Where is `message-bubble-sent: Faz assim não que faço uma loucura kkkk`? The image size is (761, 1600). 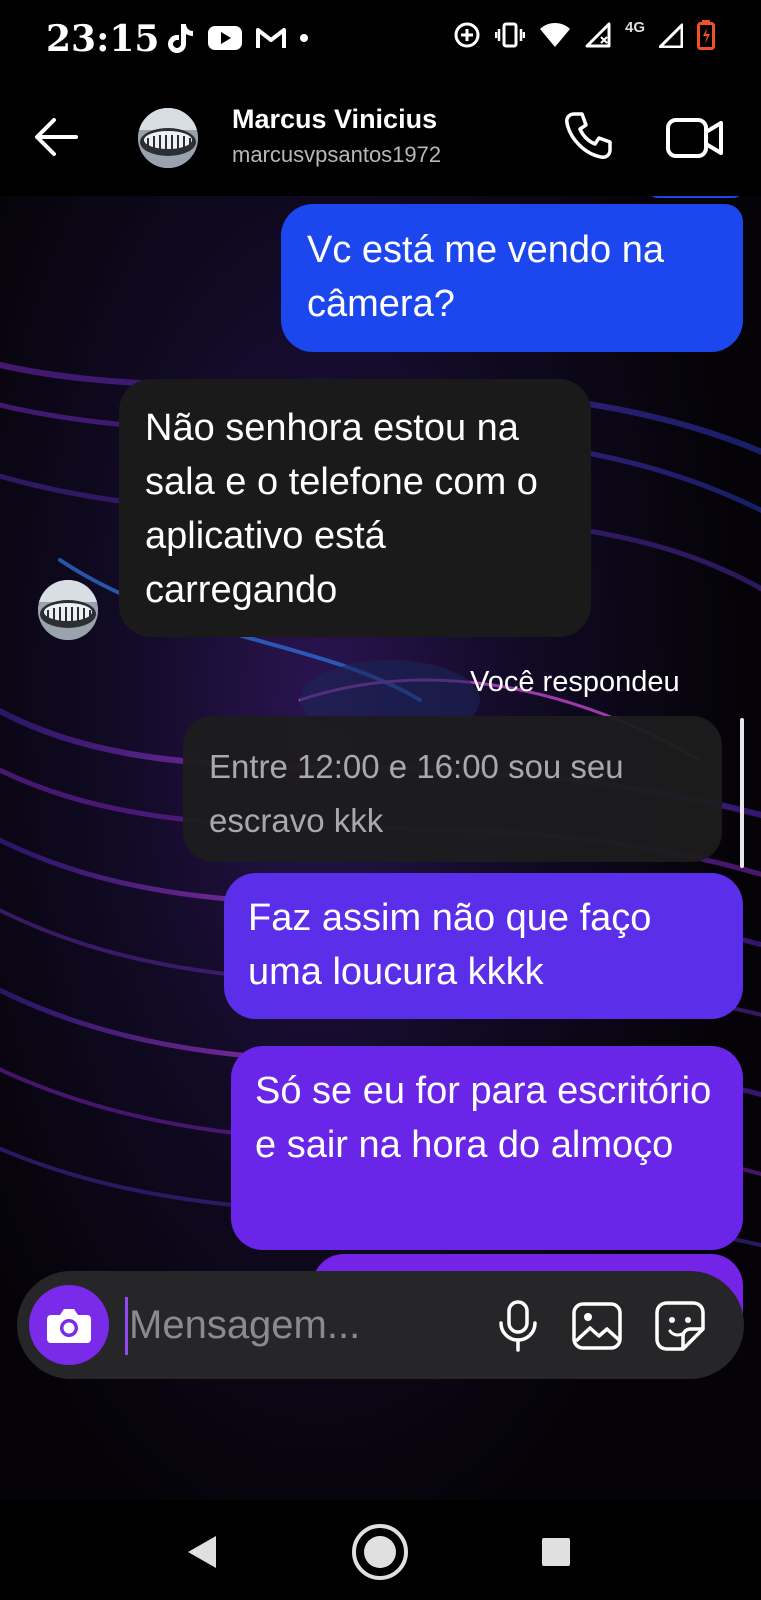
message-bubble-sent: Faz assim não que faço uma loucura kkkk is located at coordinates (483, 946).